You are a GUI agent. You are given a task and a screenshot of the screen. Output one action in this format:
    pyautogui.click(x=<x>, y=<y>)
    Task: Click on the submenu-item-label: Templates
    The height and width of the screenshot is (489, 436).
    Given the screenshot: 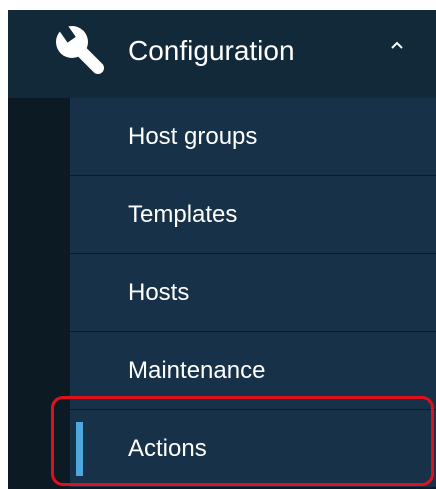 What is the action you would take?
    pyautogui.click(x=183, y=214)
    